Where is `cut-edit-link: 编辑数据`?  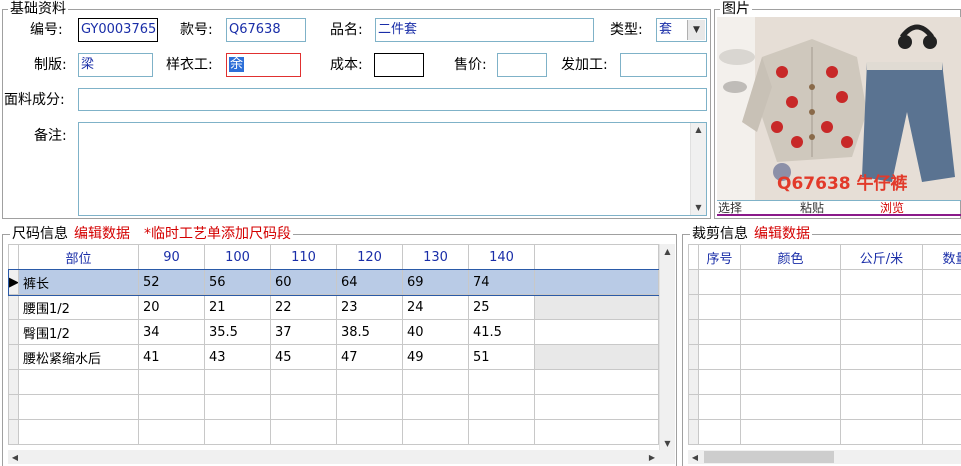 cut-edit-link: 编辑数据 is located at coordinates (782, 234).